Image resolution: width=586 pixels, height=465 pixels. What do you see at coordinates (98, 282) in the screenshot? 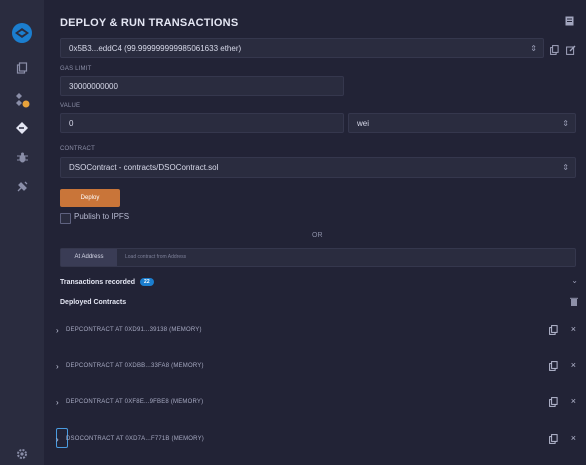
I see `transactions-label: Transactions recorded` at bounding box center [98, 282].